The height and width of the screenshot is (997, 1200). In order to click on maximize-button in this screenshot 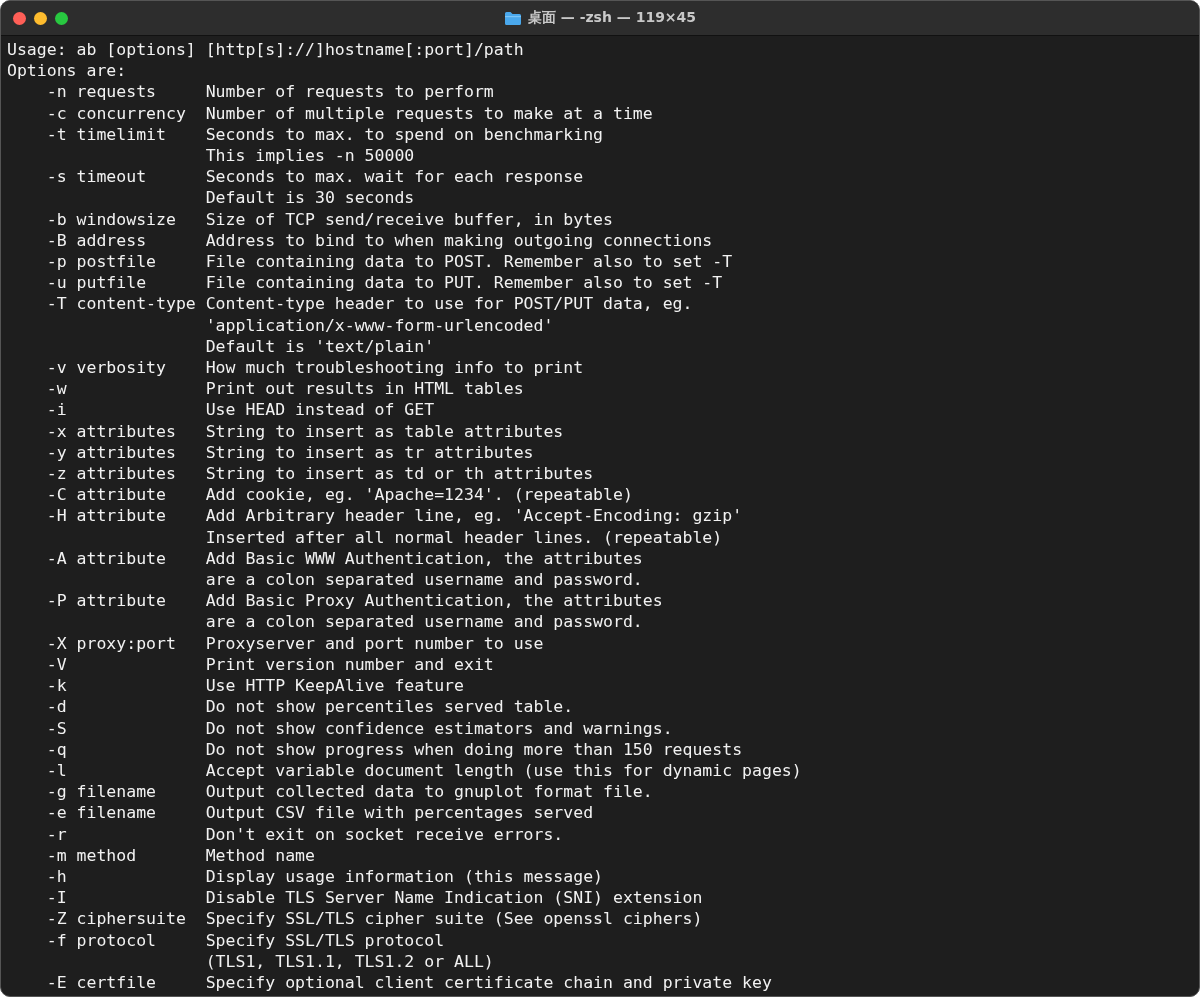, I will do `click(61, 18)`.